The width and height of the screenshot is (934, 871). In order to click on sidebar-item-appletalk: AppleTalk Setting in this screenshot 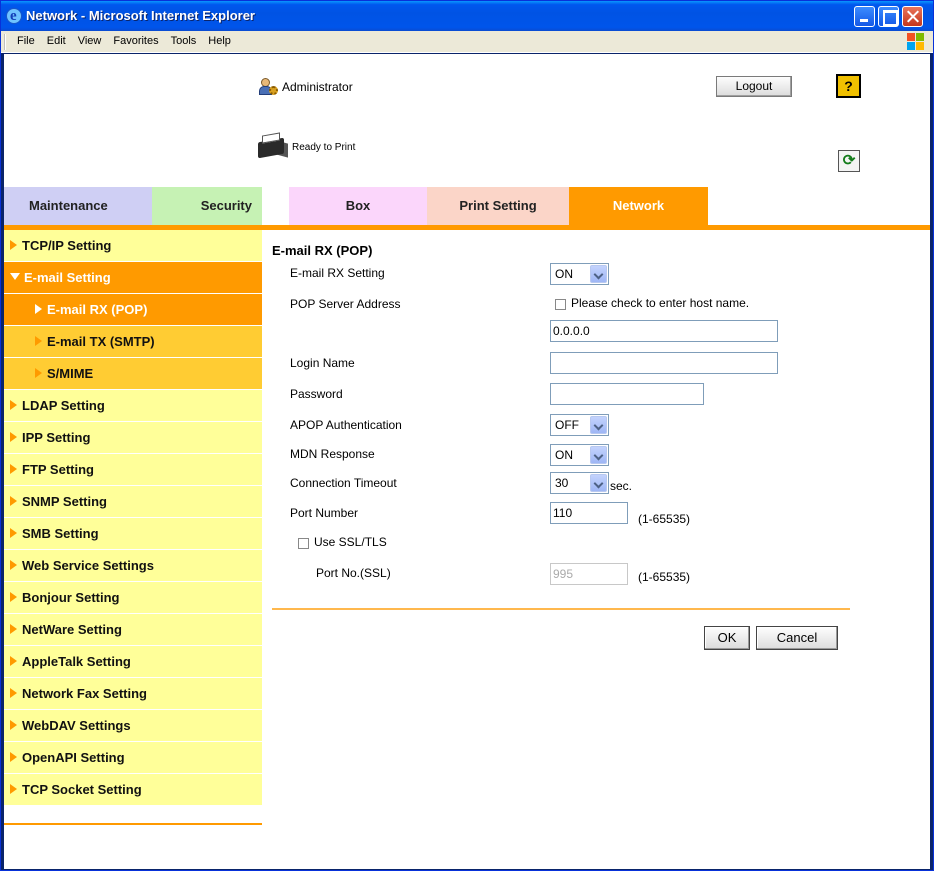, I will do `click(133, 662)`.